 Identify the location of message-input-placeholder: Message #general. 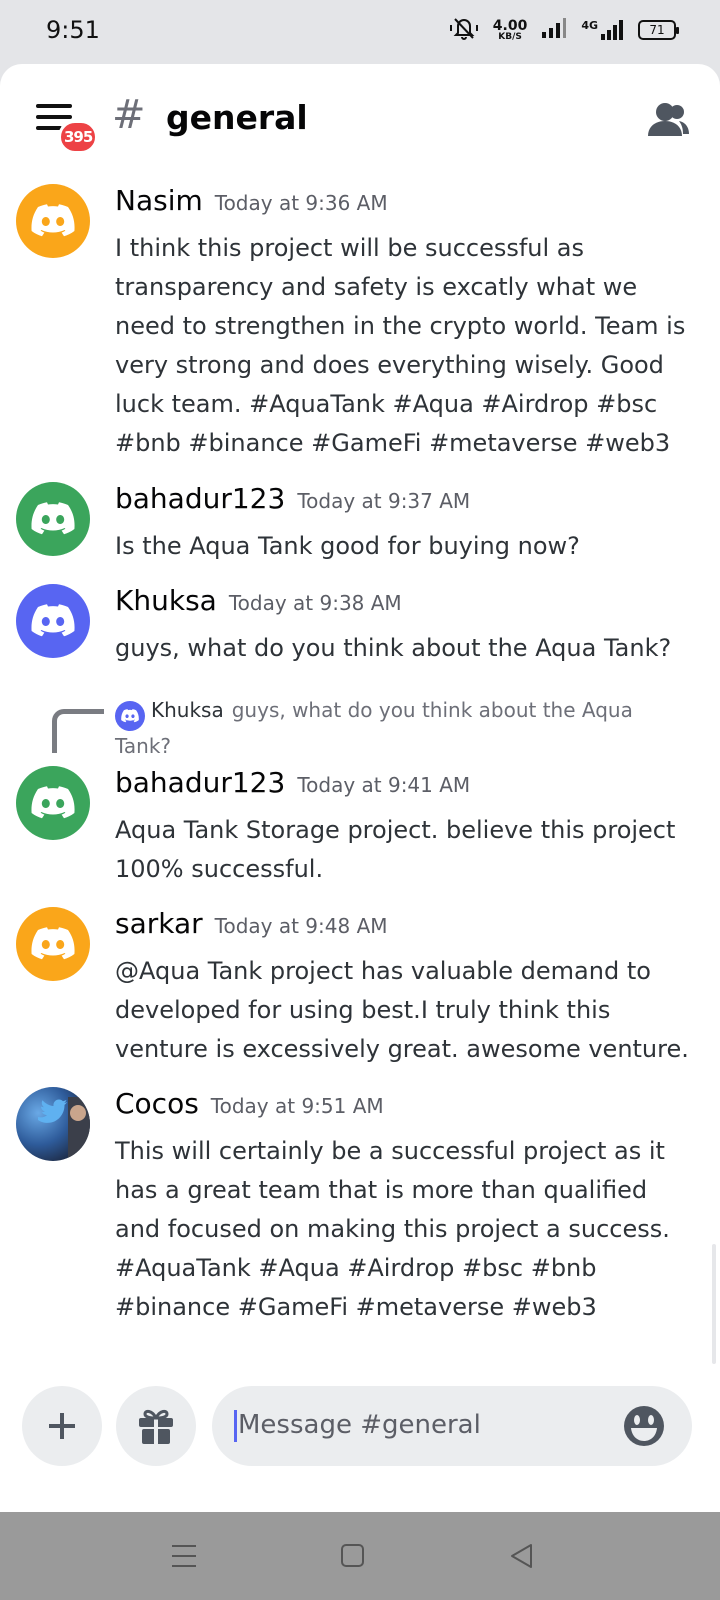
(359, 1425).